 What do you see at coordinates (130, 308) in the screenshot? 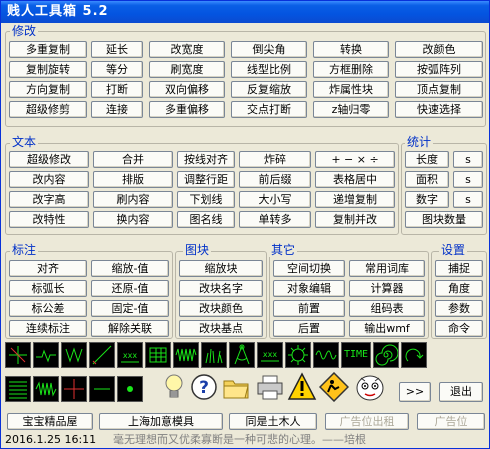
I see `dim-button-2-1: 固定-值` at bounding box center [130, 308].